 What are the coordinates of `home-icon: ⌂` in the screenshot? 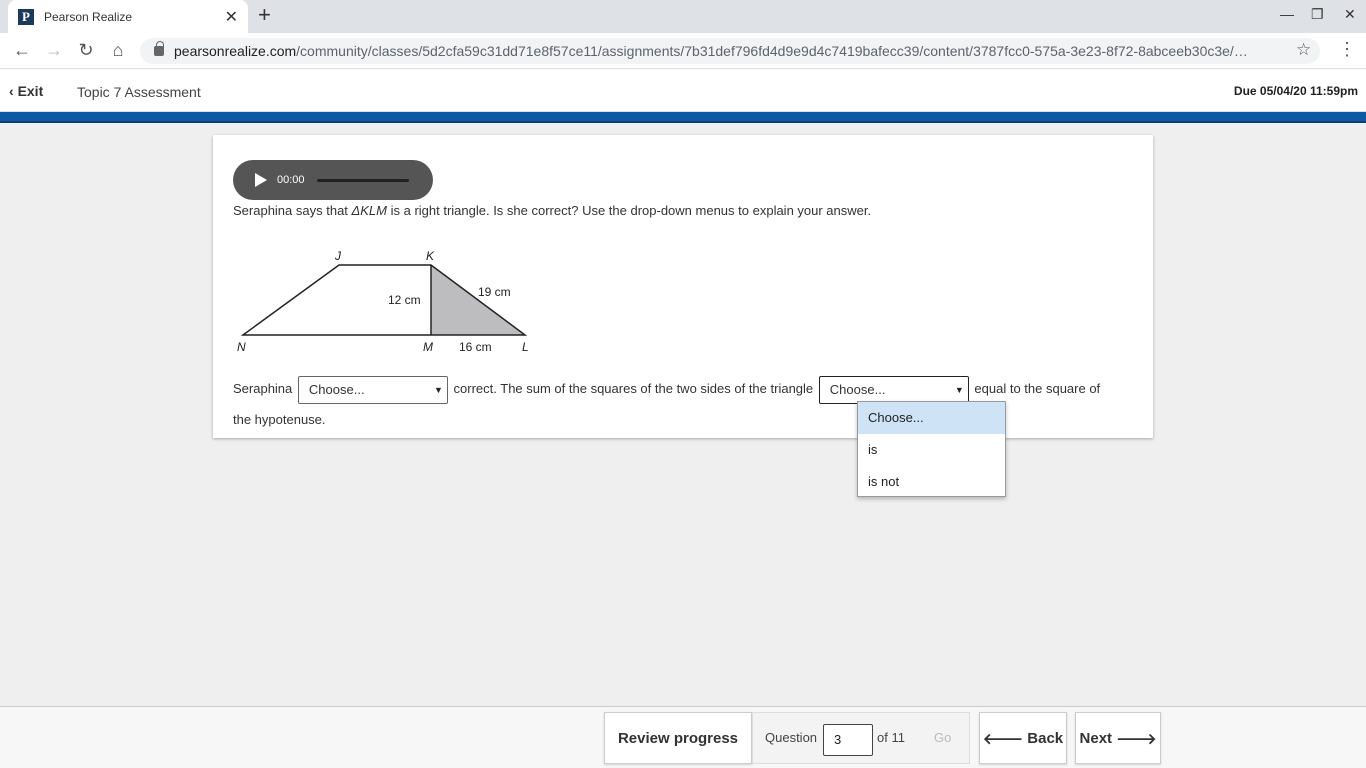 It's located at (118, 50).